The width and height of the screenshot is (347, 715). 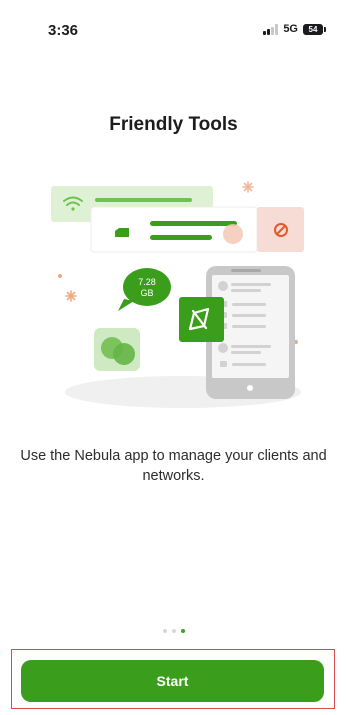 I want to click on data-badge: 7.28 GB, so click(x=144, y=289).